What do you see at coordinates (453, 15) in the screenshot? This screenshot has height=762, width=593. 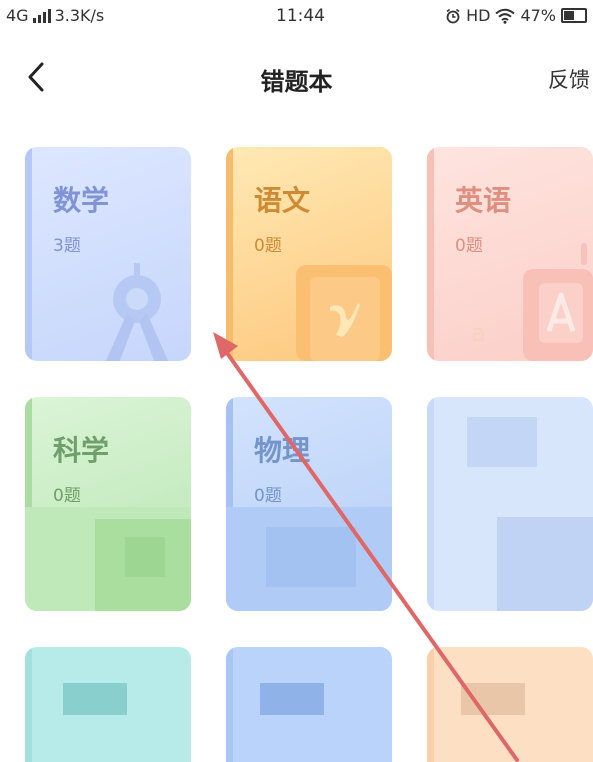 I see `alarm-clock-icon` at bounding box center [453, 15].